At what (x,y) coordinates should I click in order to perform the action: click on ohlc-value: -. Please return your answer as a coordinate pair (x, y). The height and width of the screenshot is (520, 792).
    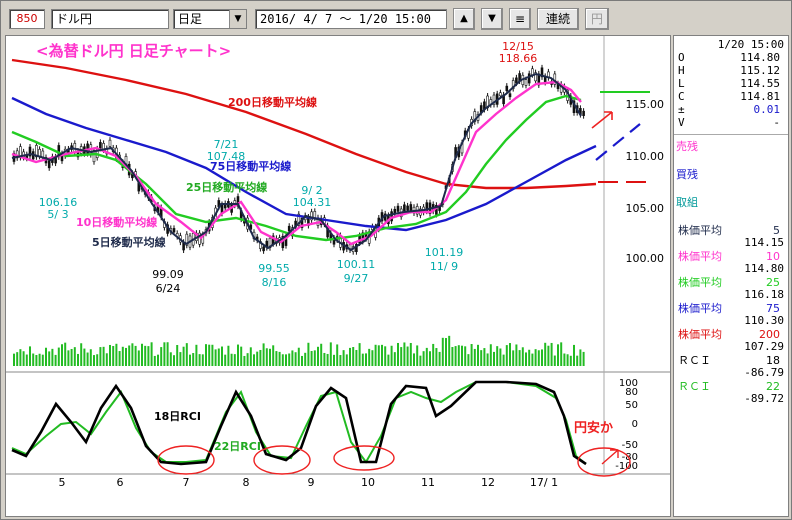
    Looking at the image, I should click on (776, 122).